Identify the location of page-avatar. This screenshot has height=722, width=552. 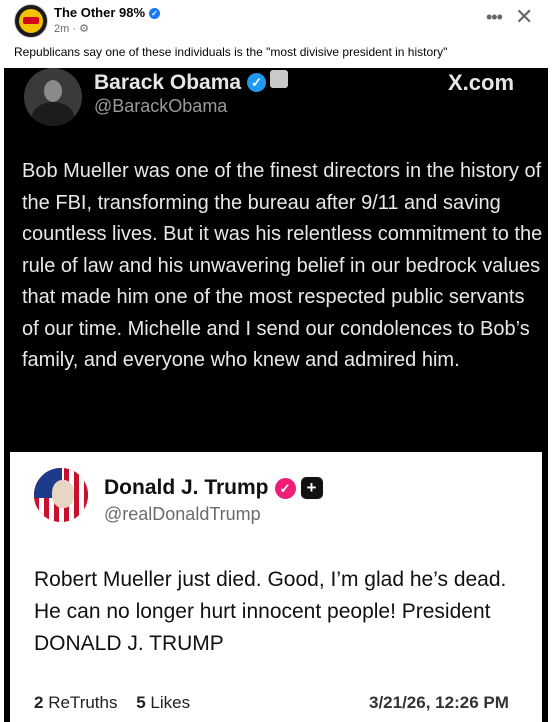
(31, 21).